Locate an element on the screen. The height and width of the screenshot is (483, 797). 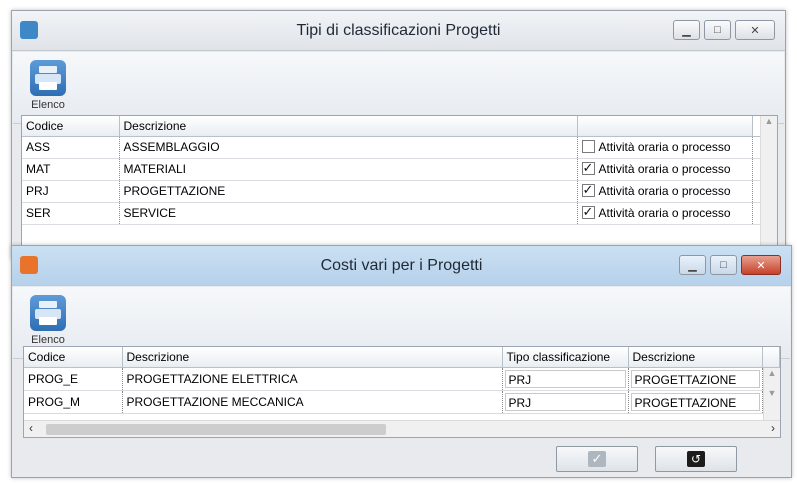
column-header-spacer is located at coordinates (771, 357).